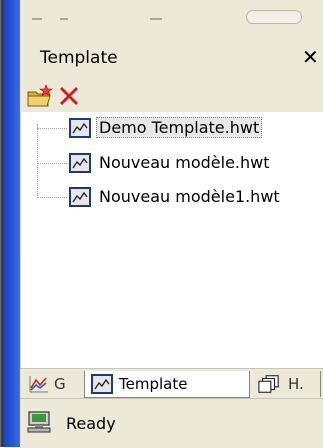 The height and width of the screenshot is (448, 323). I want to click on delete-red-x-icon, so click(69, 96).